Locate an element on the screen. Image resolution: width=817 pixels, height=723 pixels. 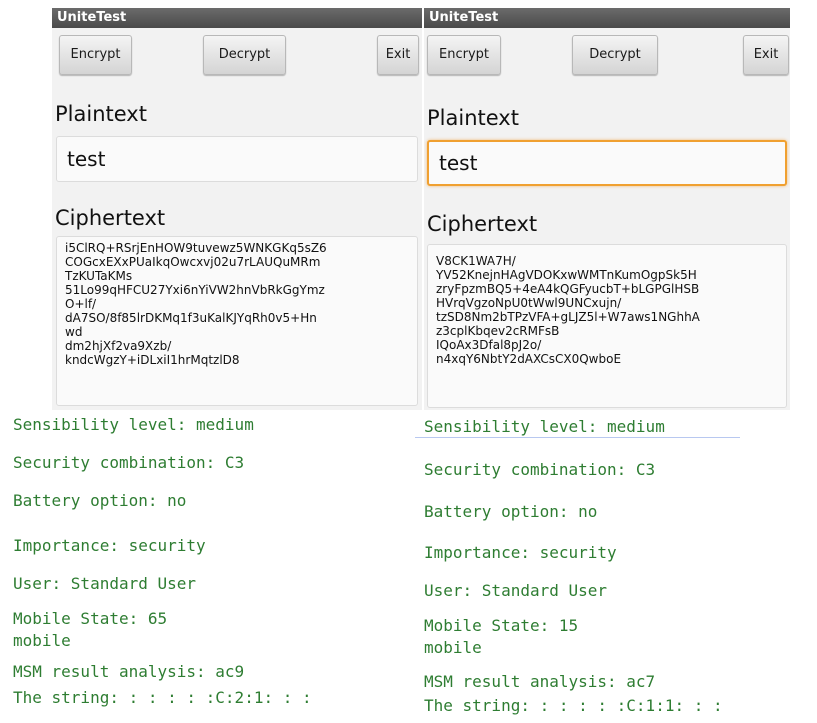
mobile-state-line: Mobile State: 15 is located at coordinates (501, 625).